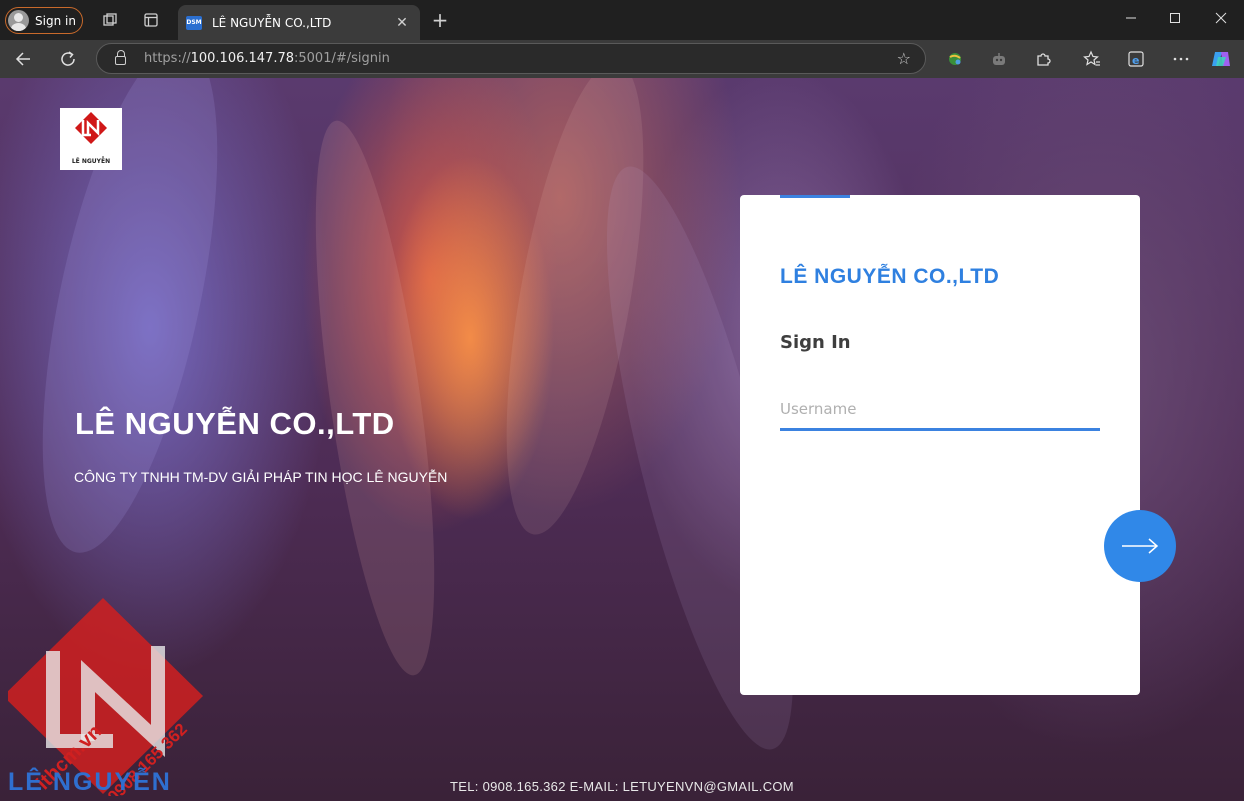 The image size is (1244, 801). Describe the element at coordinates (342, 58) in the screenshot. I see `url-path: :5001/#/signin` at that location.